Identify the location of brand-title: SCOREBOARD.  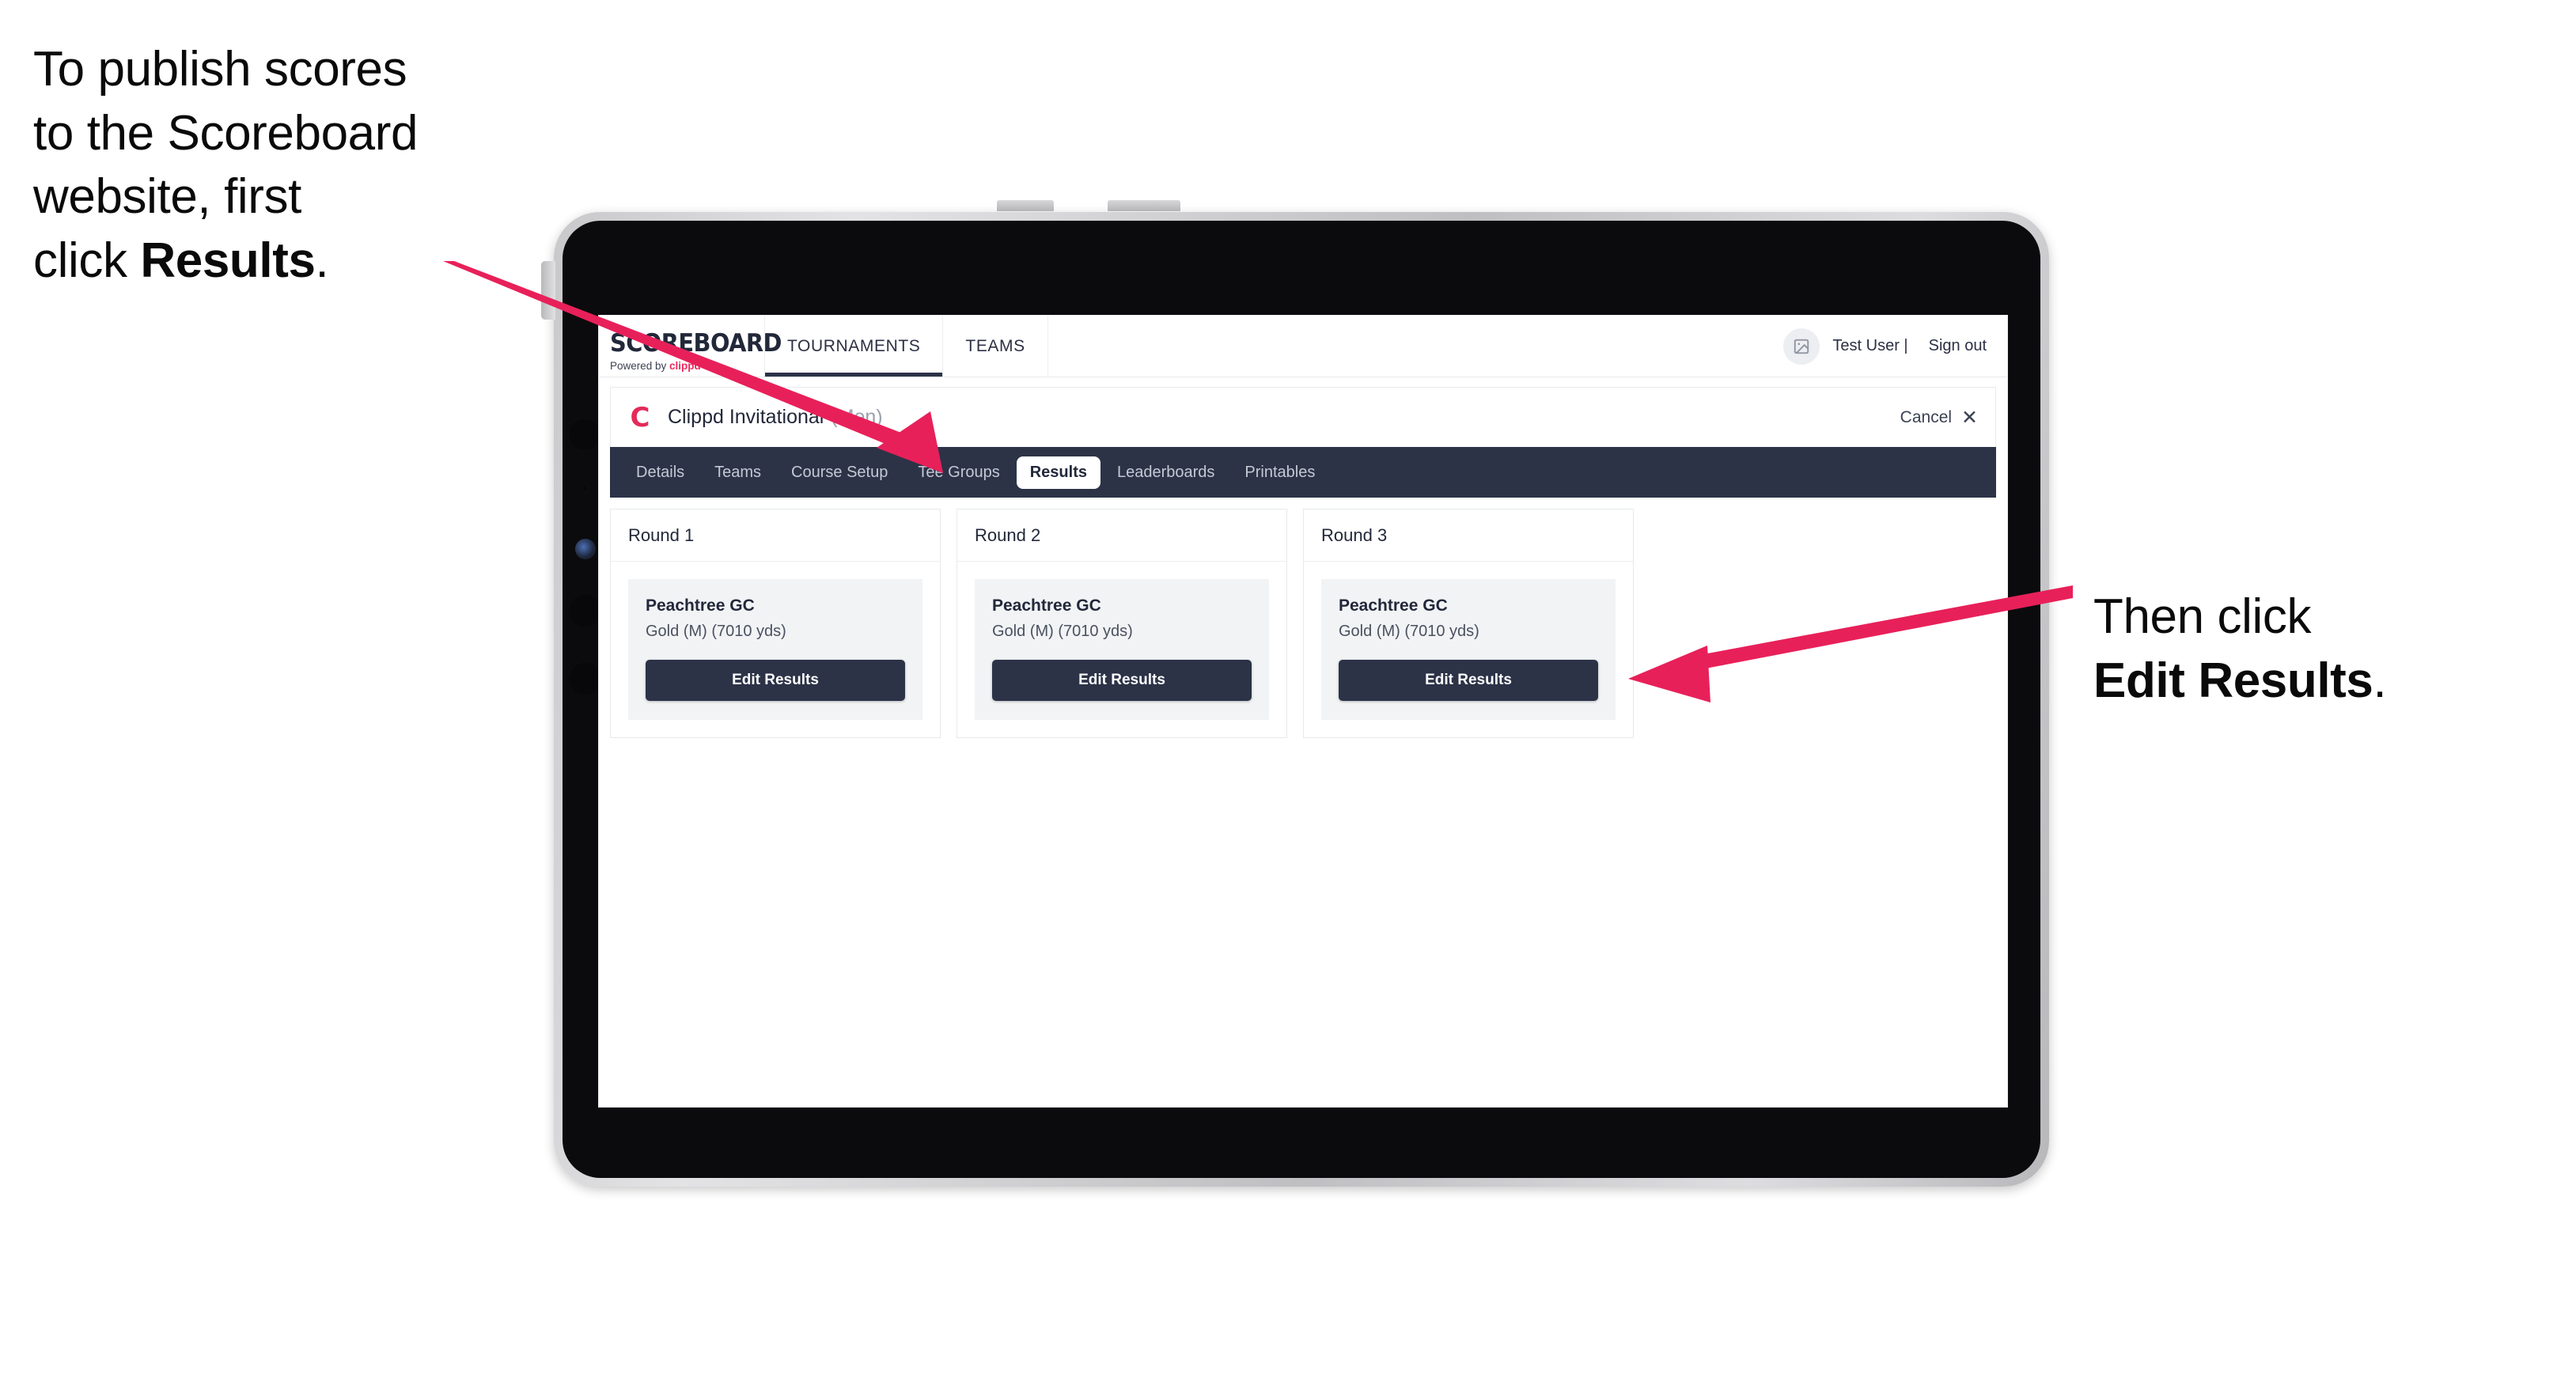
(696, 344).